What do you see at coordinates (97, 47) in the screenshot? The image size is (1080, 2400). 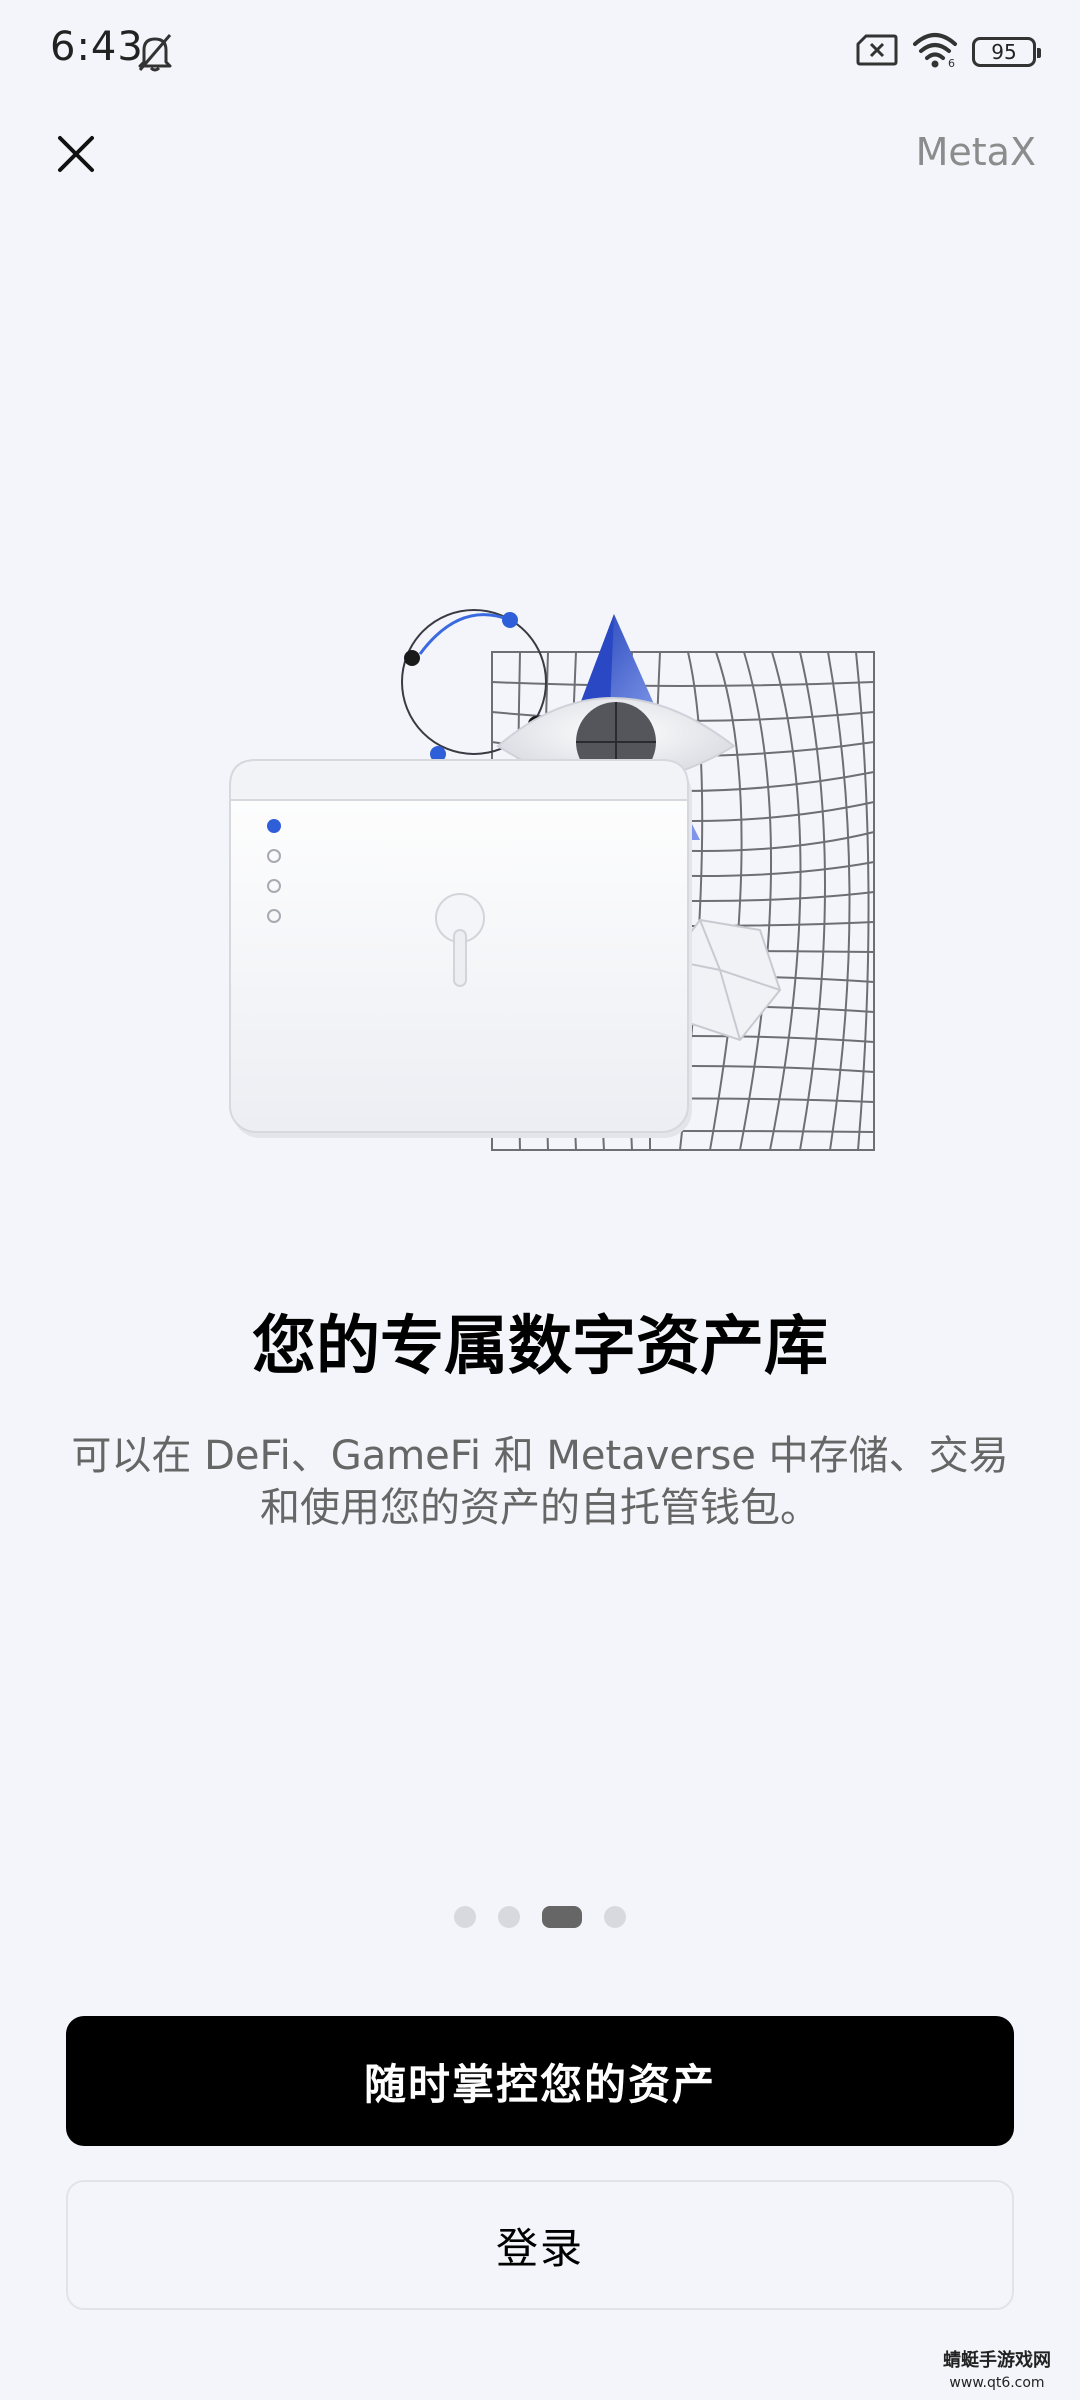 I see `status-time: 6:43` at bounding box center [97, 47].